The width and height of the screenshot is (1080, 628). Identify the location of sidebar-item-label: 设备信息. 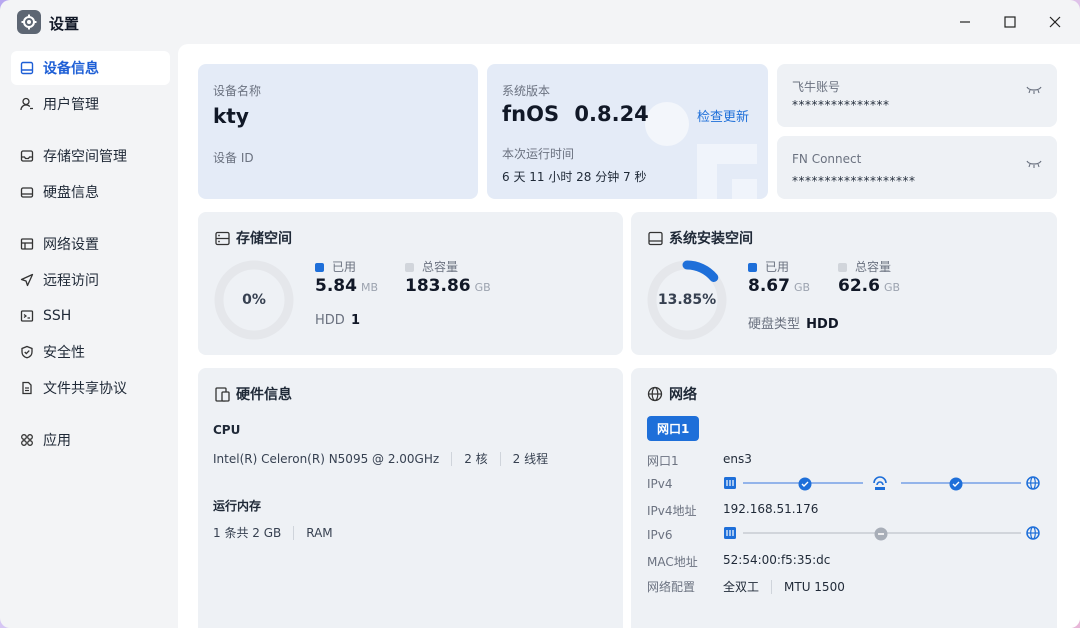
(71, 69).